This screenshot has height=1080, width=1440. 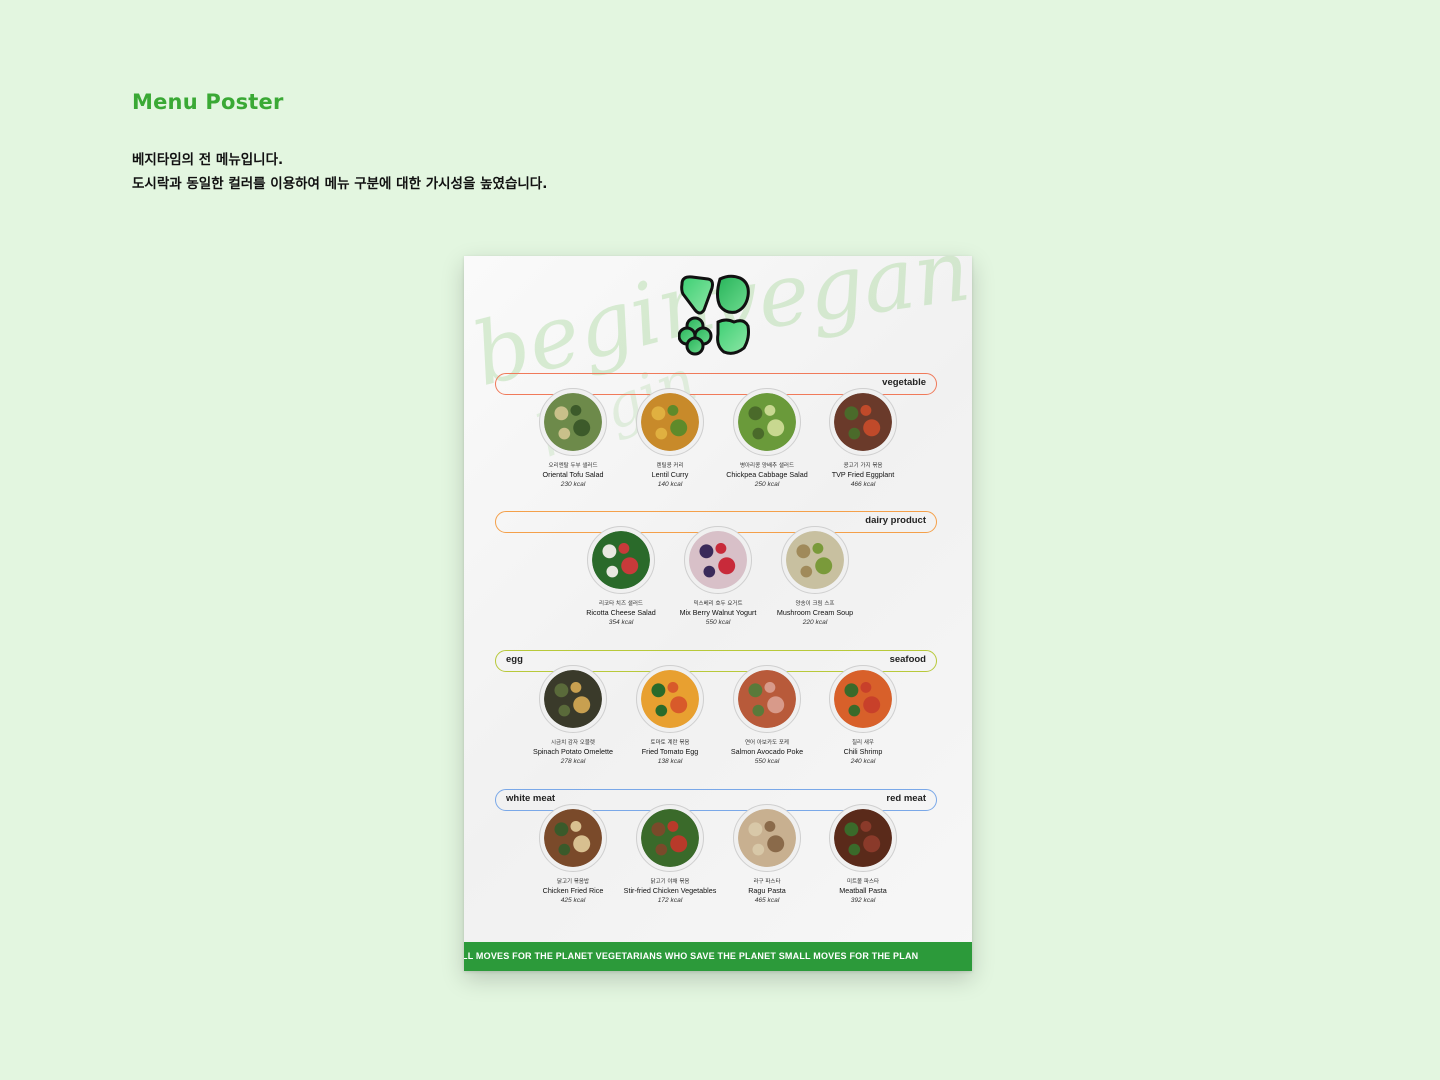 What do you see at coordinates (895, 520) in the screenshot?
I see `category-label-right: dairy product` at bounding box center [895, 520].